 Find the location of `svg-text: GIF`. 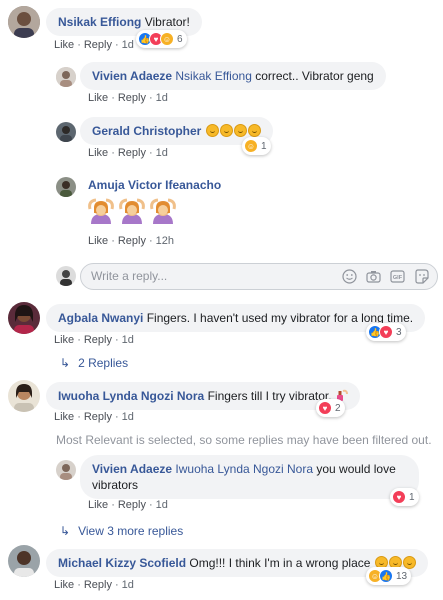

svg-text: GIF is located at coordinates (398, 278).